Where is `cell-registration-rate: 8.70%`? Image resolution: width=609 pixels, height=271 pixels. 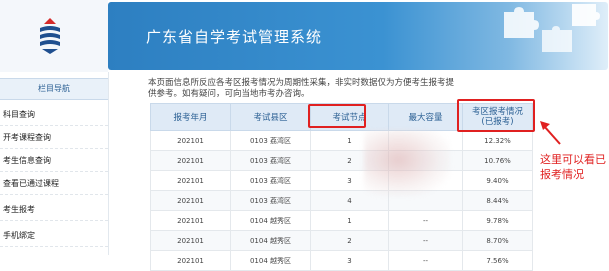 cell-registration-rate: 8.70% is located at coordinates (497, 240).